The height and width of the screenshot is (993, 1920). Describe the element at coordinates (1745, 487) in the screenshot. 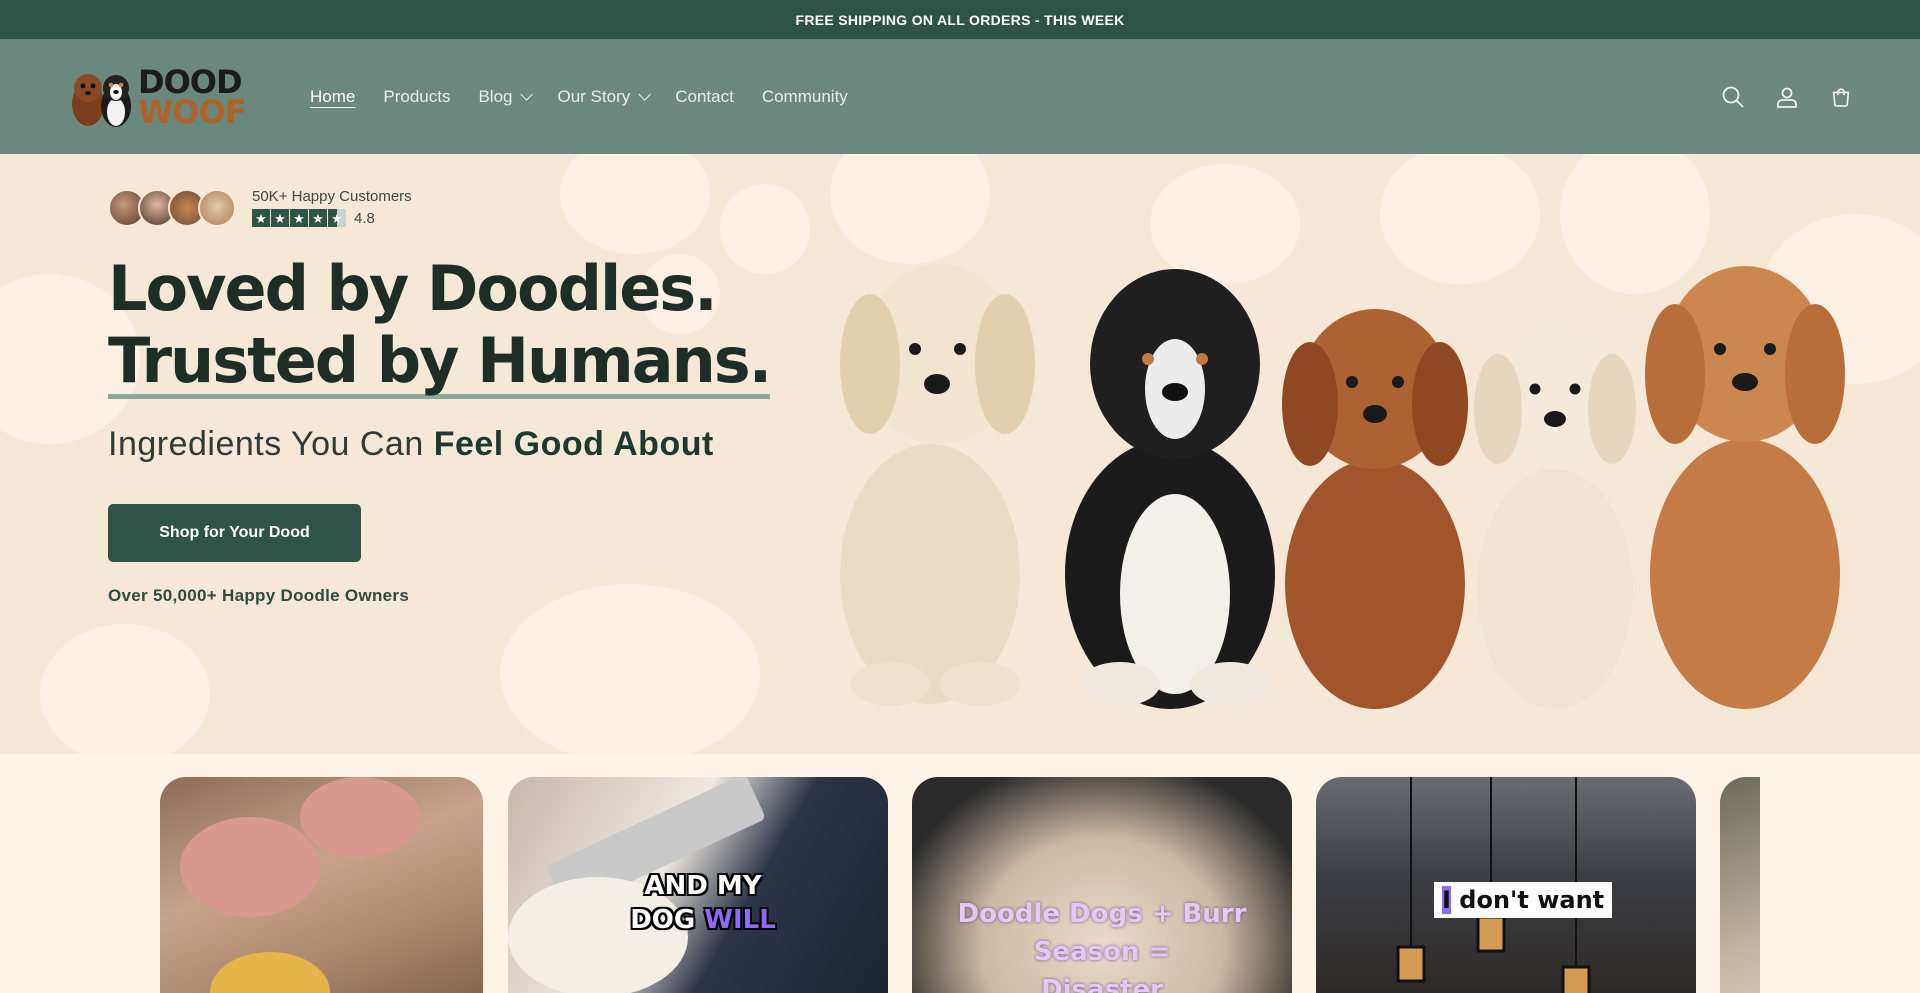

I see `puppy-apricot` at that location.